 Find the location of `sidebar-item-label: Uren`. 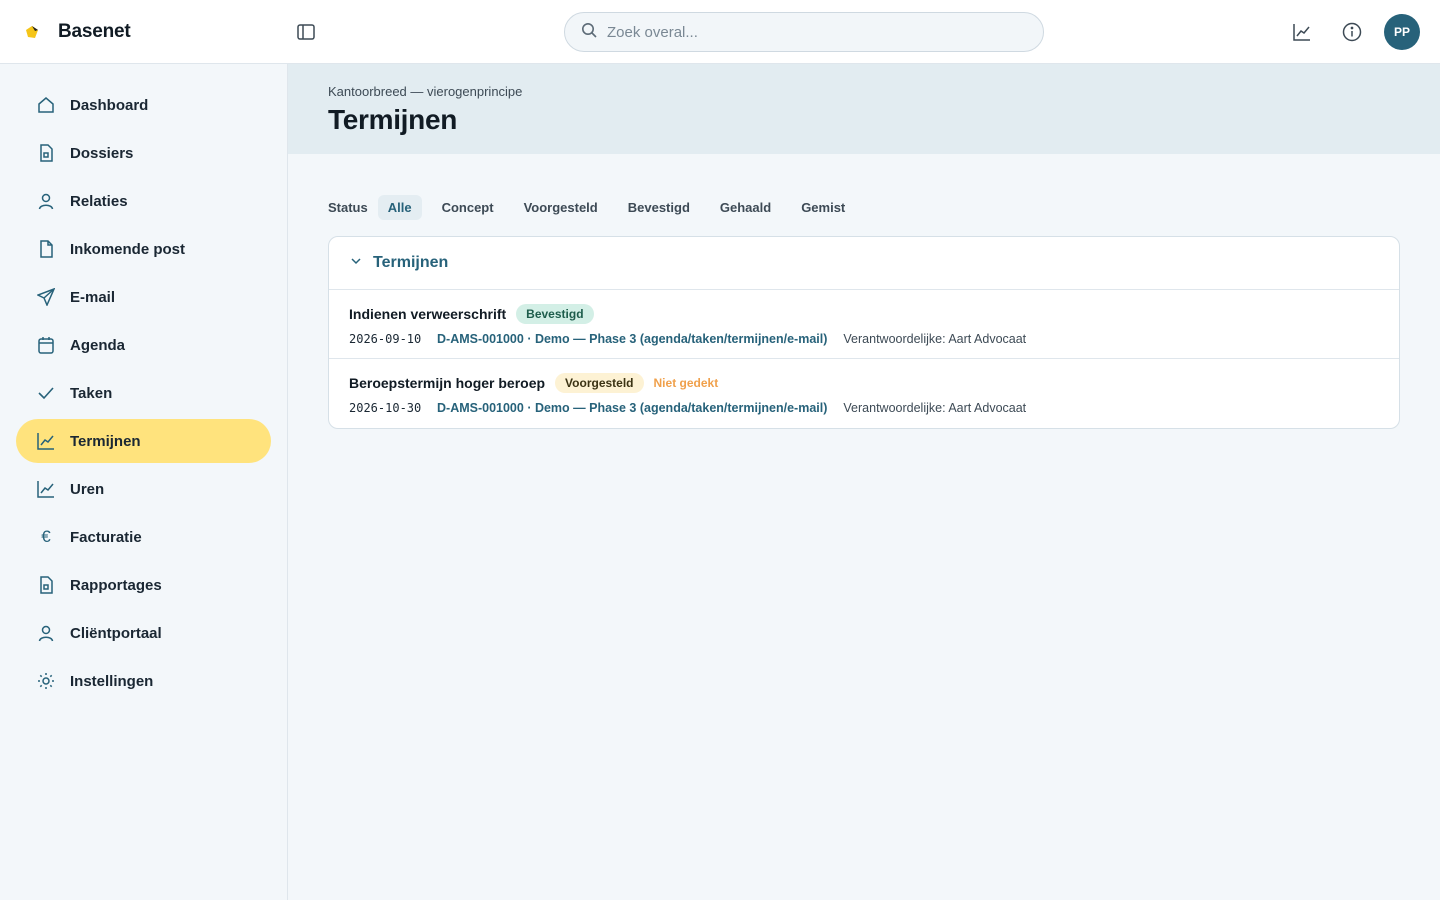

sidebar-item-label: Uren is located at coordinates (87, 489).